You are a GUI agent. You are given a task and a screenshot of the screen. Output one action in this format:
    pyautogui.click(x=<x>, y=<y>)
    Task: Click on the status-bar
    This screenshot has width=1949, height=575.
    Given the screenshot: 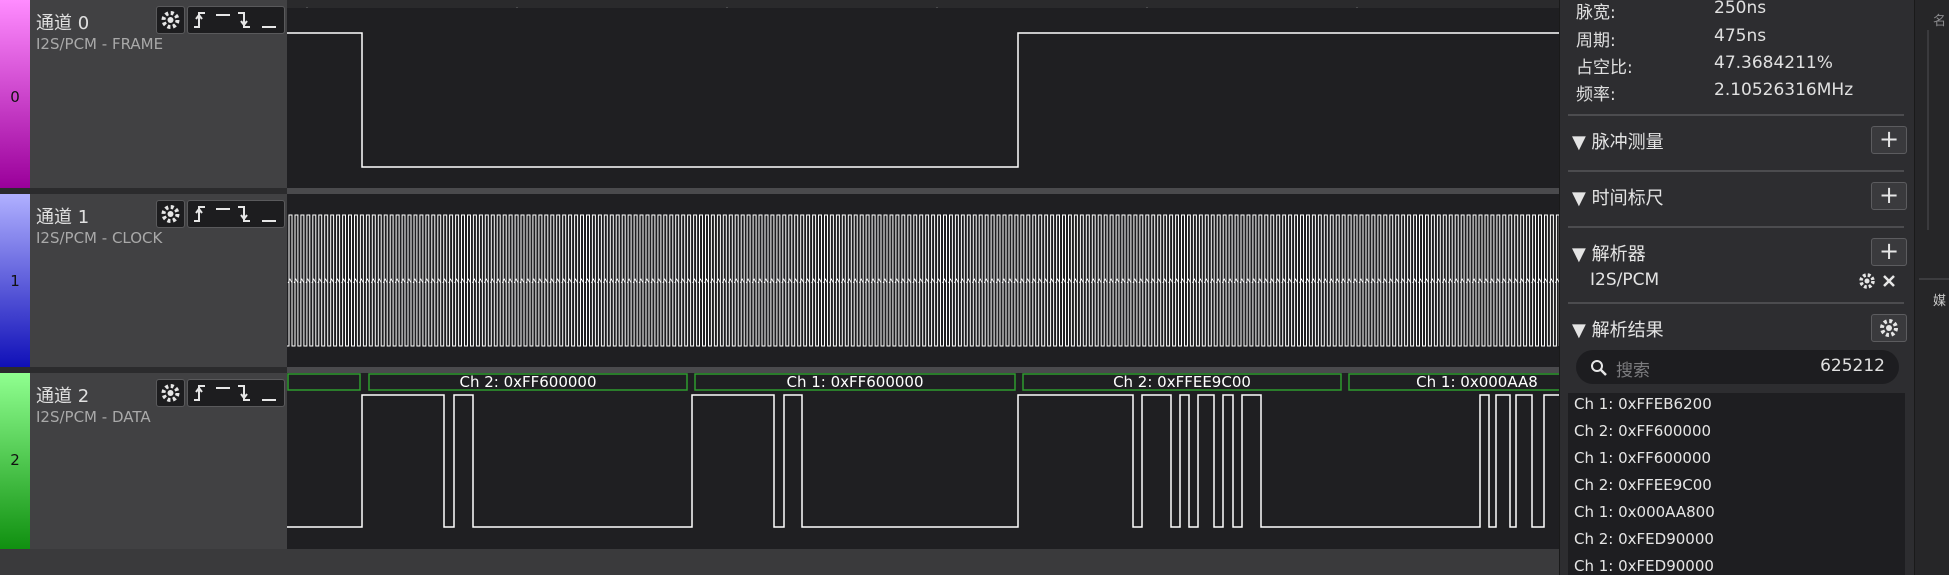 What is the action you would take?
    pyautogui.click(x=779, y=562)
    